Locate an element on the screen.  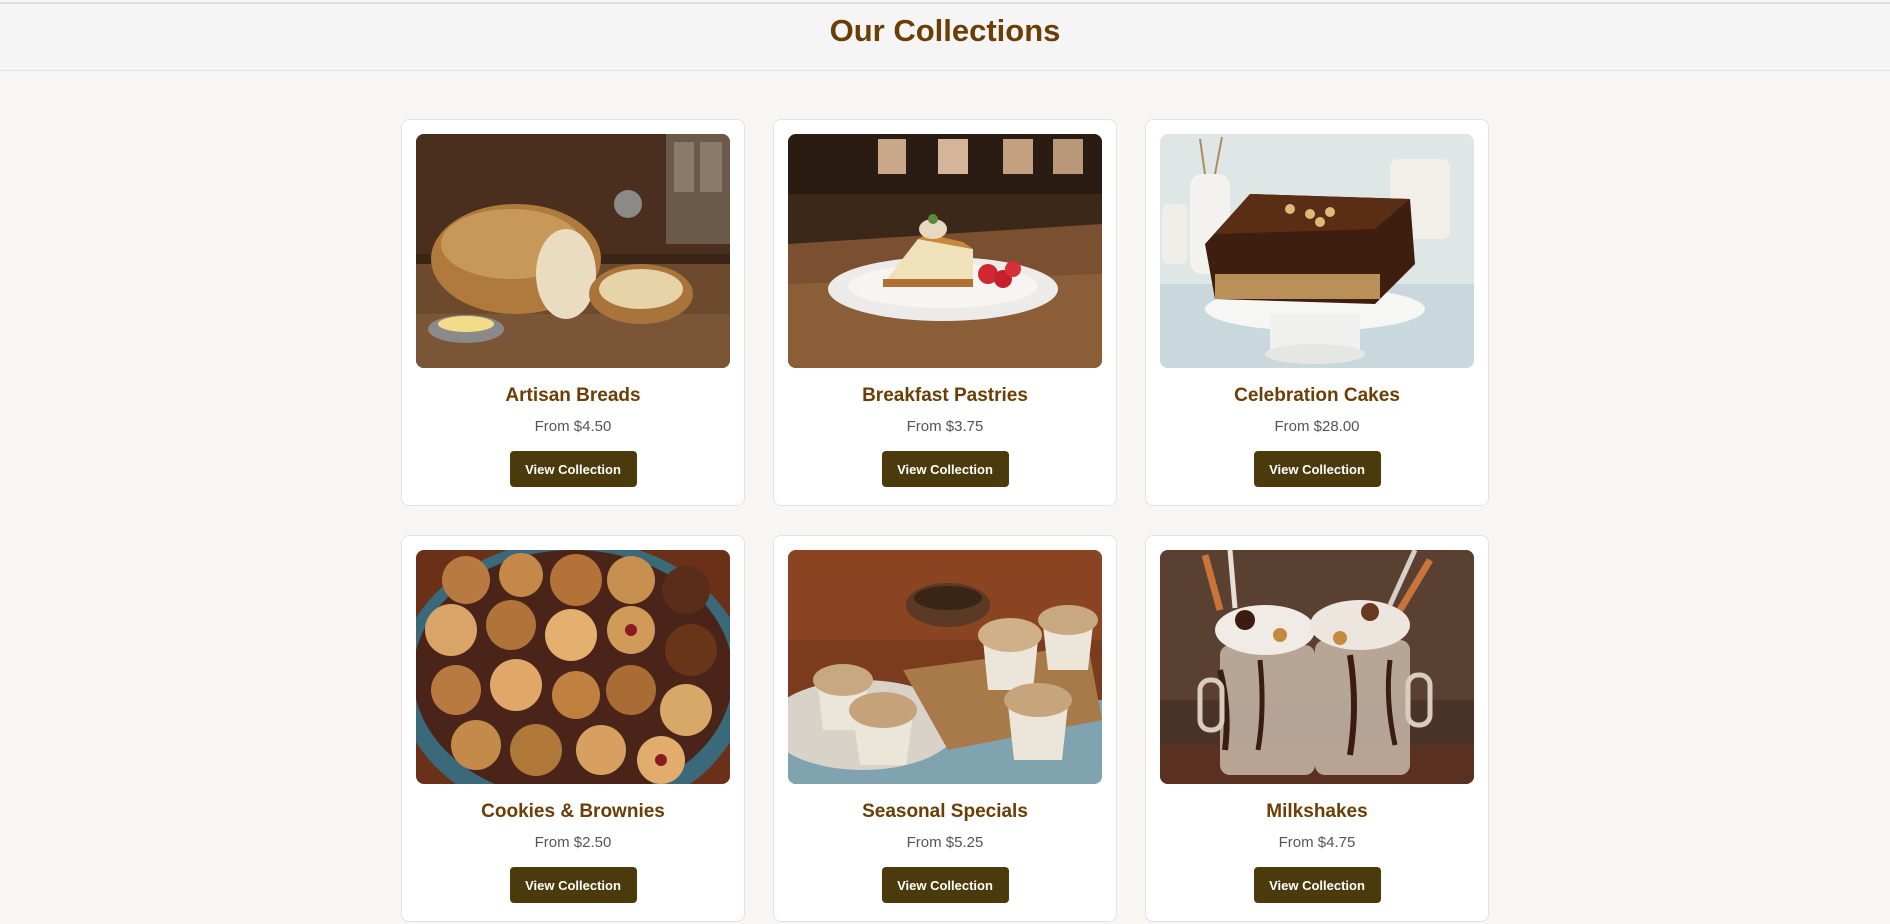
cookie-platter-photo is located at coordinates (573, 667).